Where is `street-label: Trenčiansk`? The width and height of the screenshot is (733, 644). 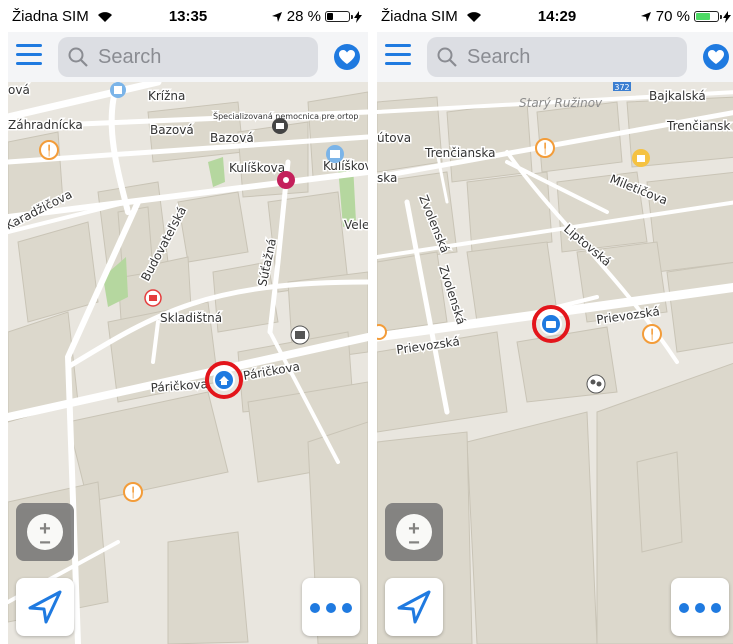
street-label: Trenčiansk is located at coordinates (698, 126).